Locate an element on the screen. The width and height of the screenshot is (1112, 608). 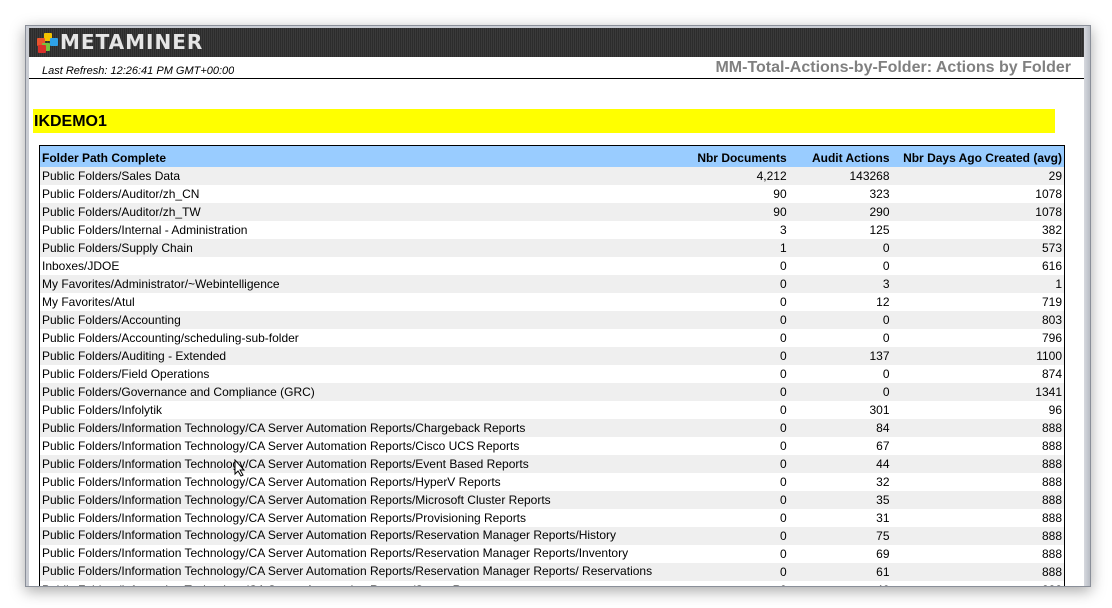
metaminer-logo-icon is located at coordinates (47, 42).